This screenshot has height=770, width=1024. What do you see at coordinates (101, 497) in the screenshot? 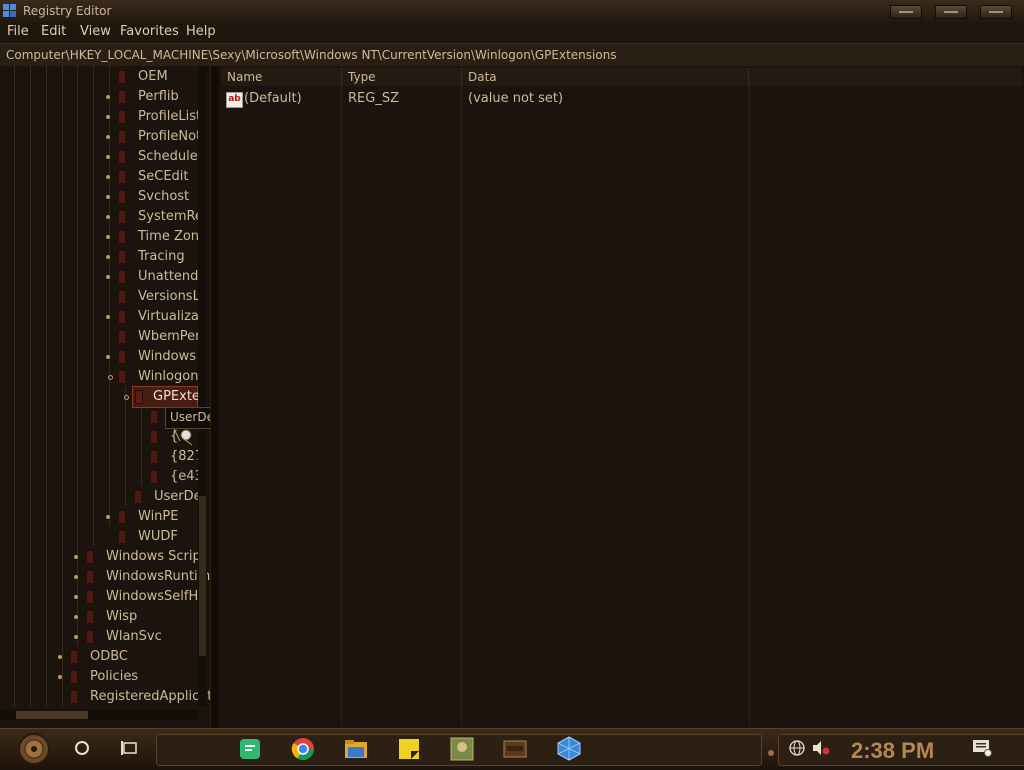
I see `tree-item-userdefaults: UserDe` at bounding box center [101, 497].